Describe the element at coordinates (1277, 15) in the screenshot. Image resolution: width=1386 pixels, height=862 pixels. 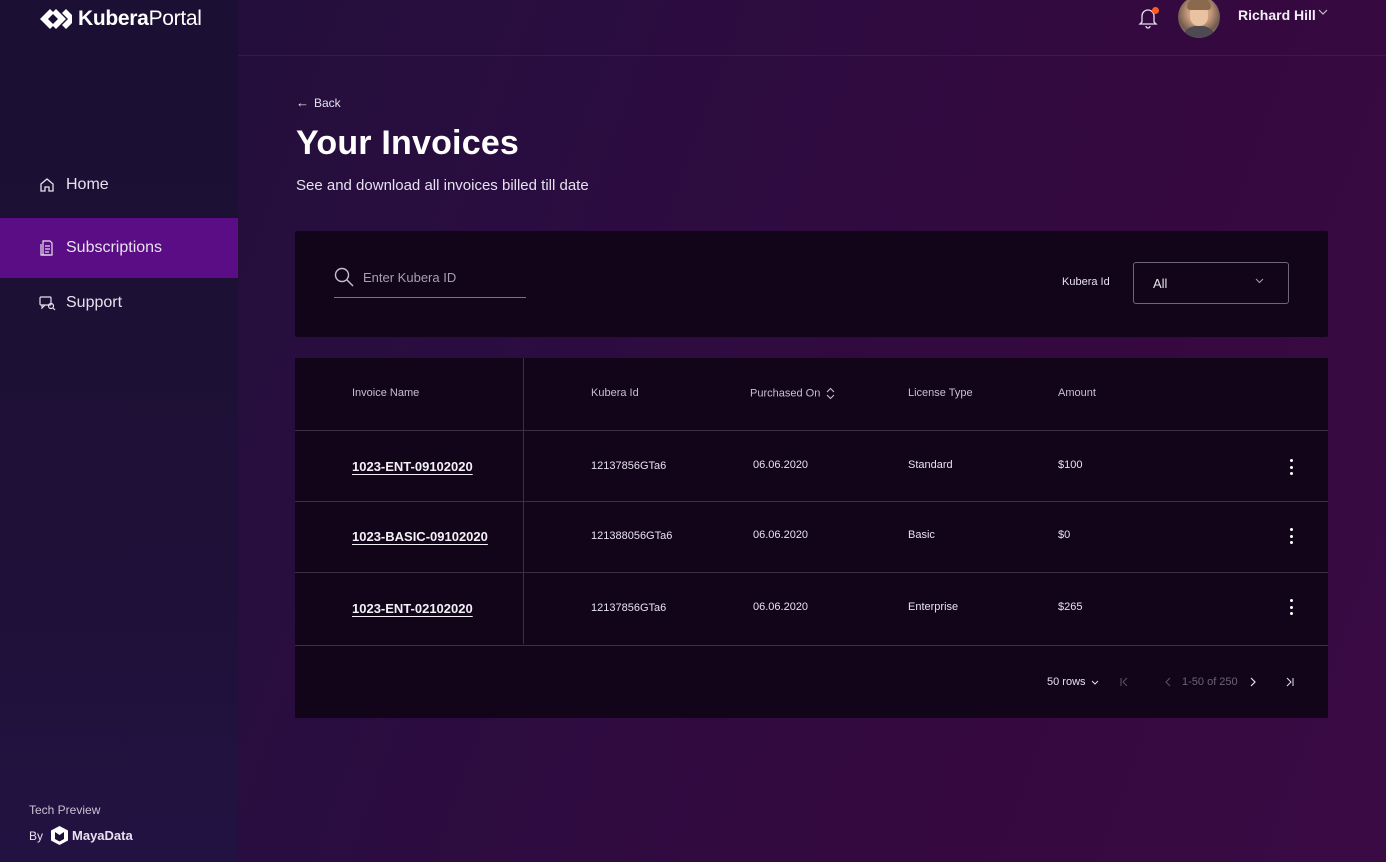
I see `user-name: Richard Hill` at that location.